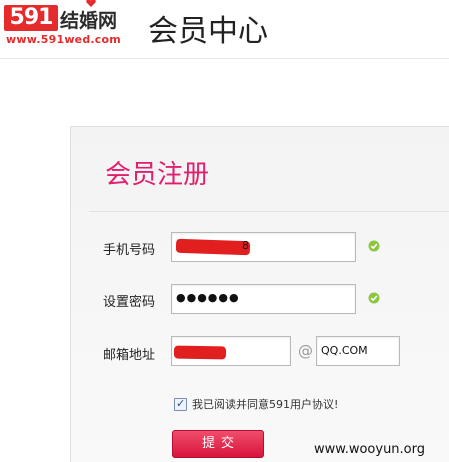 The width and height of the screenshot is (449, 462). I want to click on agreement-text: 我已阅读并同意591用户协议!, so click(265, 404).